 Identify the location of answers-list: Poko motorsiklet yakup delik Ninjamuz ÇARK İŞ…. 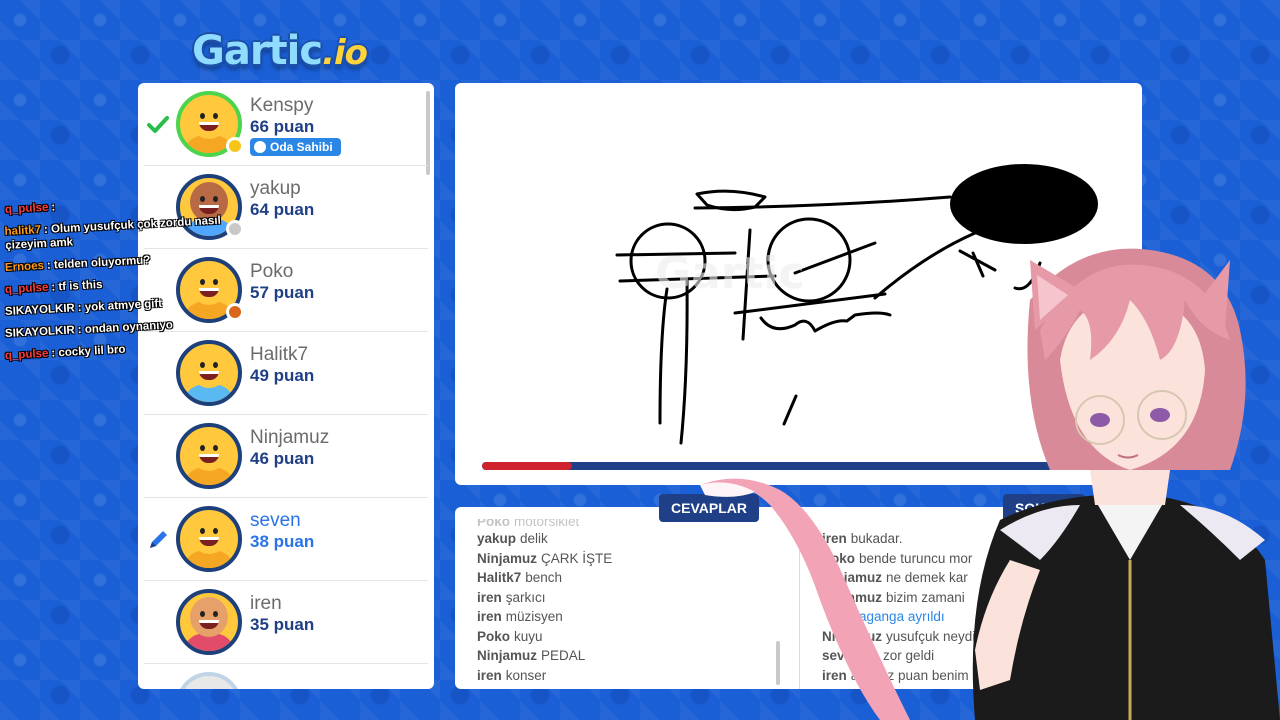
(544, 602).